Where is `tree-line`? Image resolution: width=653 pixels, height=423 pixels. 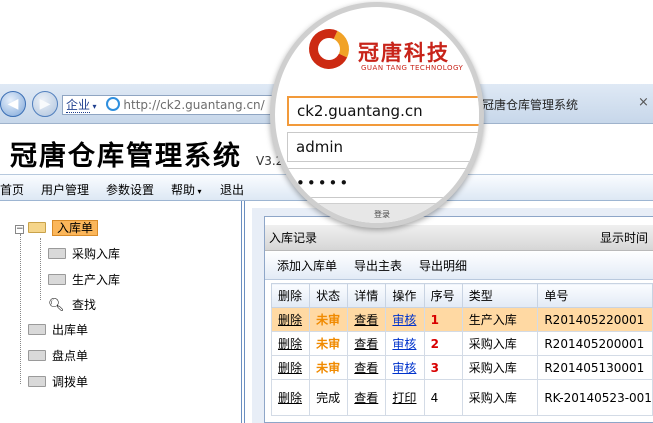
tree-line is located at coordinates (20, 309).